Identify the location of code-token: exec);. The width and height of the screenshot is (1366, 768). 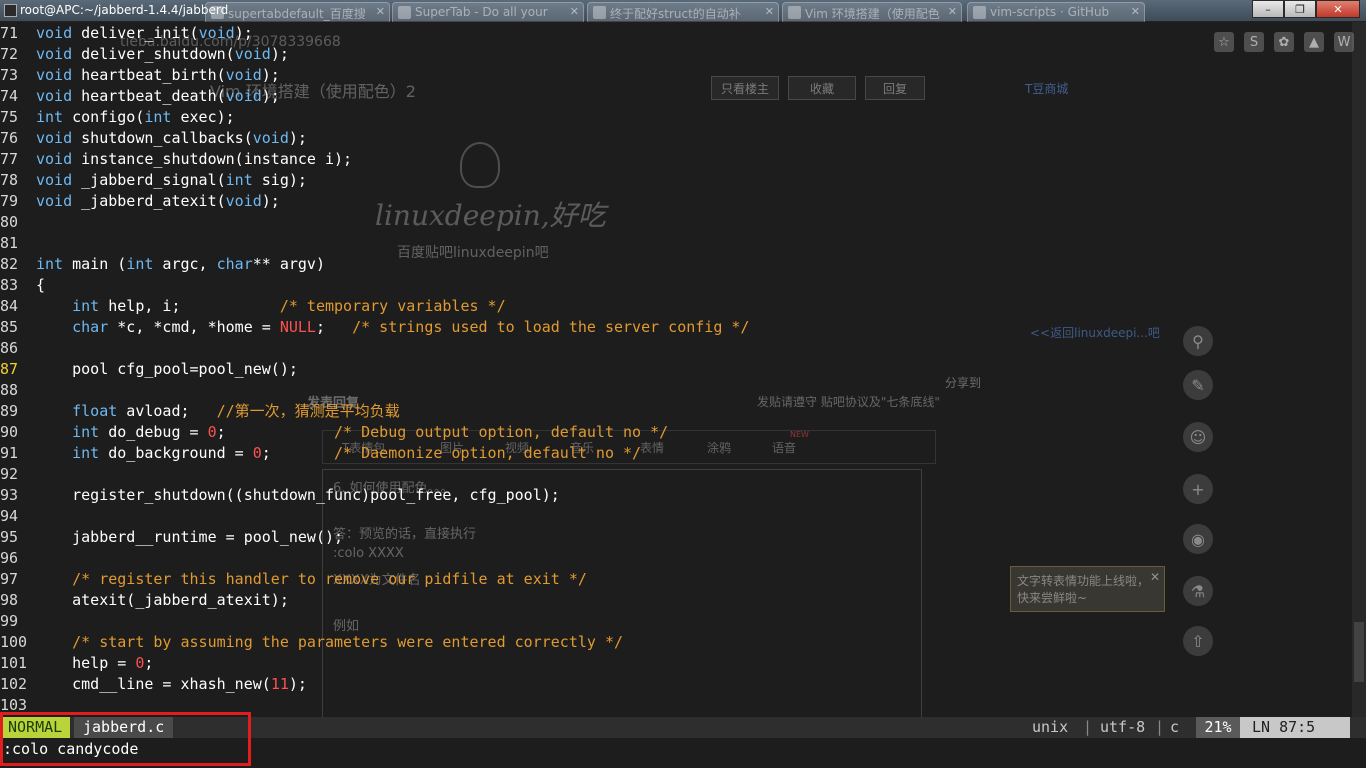
(203, 117).